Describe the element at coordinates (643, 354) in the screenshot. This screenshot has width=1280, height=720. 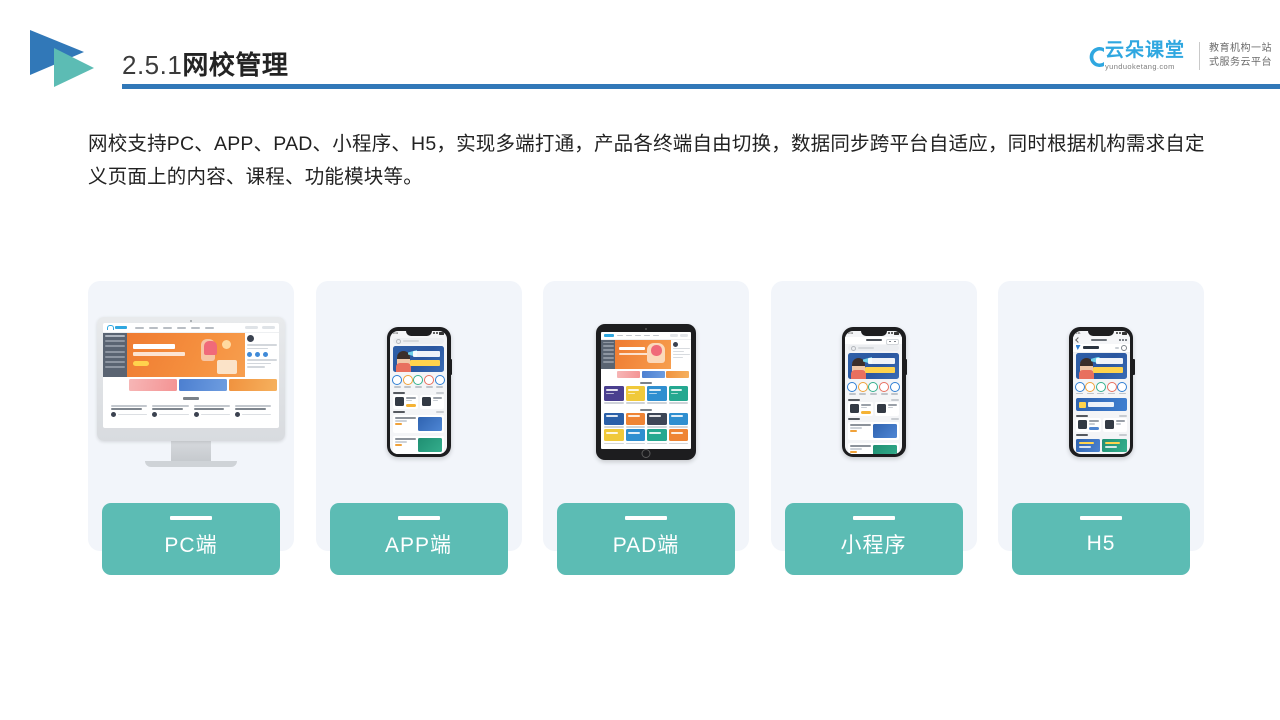
I see `pad-hero-banner` at that location.